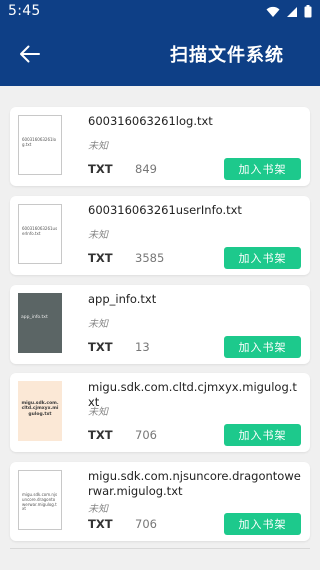 The height and width of the screenshot is (570, 320). I want to click on file-size: 3585, so click(150, 258).